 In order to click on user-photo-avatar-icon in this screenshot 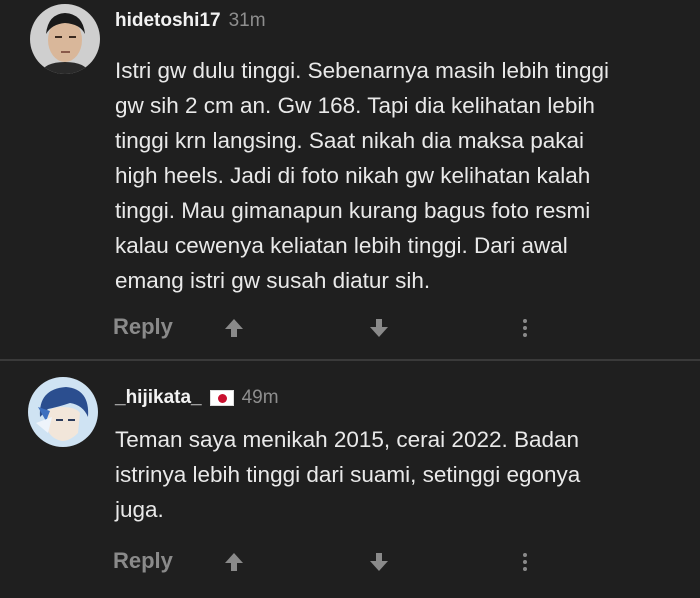, I will do `click(65, 39)`.